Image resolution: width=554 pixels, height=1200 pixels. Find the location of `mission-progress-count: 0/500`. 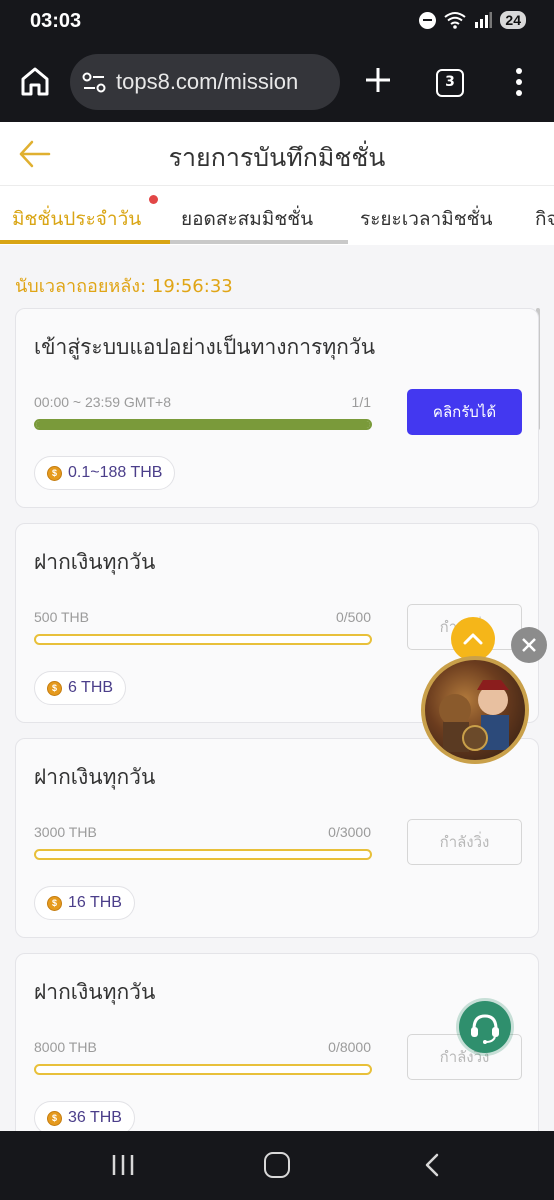

mission-progress-count: 0/500 is located at coordinates (353, 617).